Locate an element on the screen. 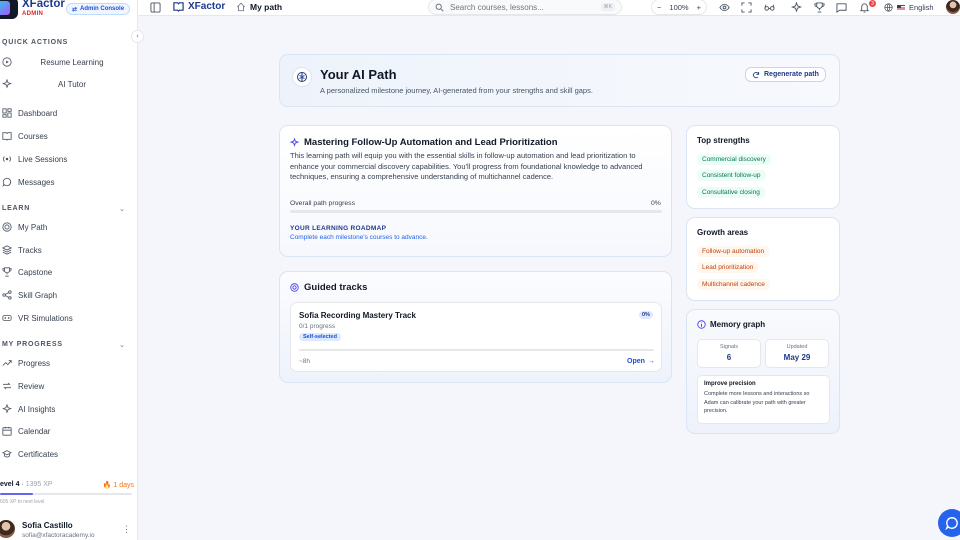  sidebar-item-label: Dashboard is located at coordinates (38, 113).